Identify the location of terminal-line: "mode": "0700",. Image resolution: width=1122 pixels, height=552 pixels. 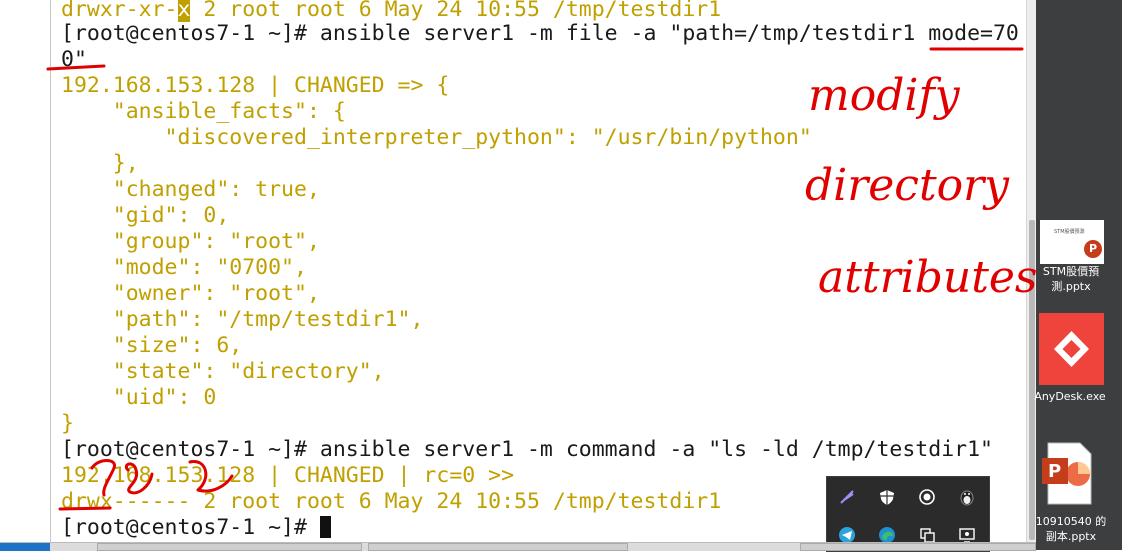
(184, 267).